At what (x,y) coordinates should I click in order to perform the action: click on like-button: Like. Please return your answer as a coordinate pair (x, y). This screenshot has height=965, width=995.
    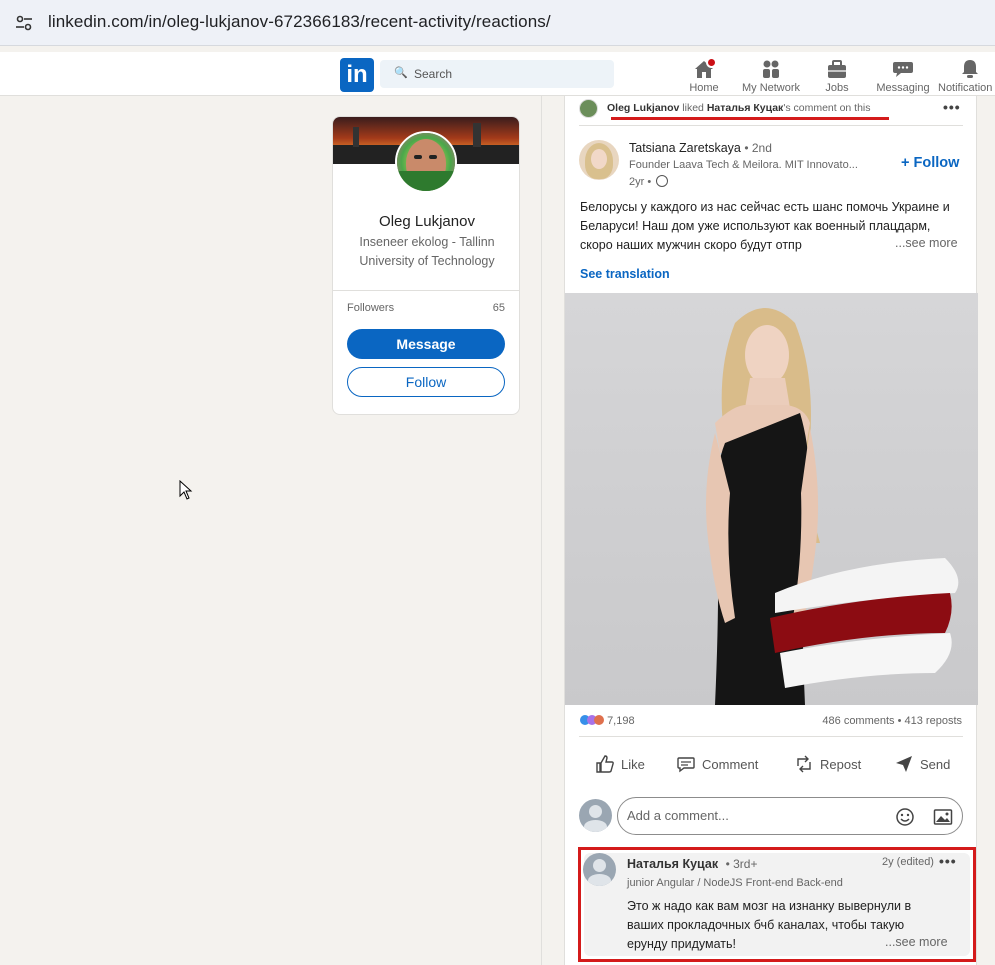
    Looking at the image, I should click on (620, 764).